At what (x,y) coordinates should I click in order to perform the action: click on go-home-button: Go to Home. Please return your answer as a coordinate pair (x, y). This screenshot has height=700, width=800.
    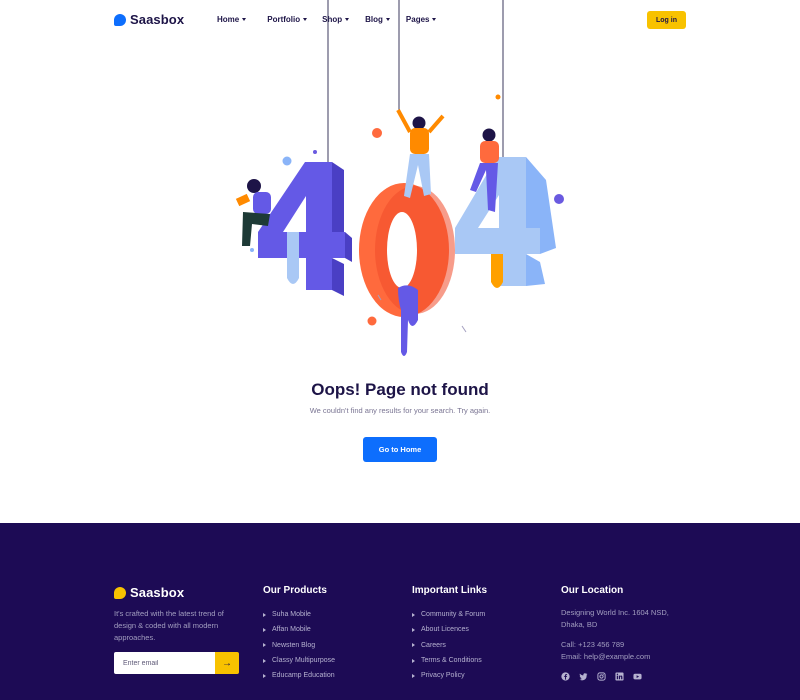
    Looking at the image, I should click on (400, 449).